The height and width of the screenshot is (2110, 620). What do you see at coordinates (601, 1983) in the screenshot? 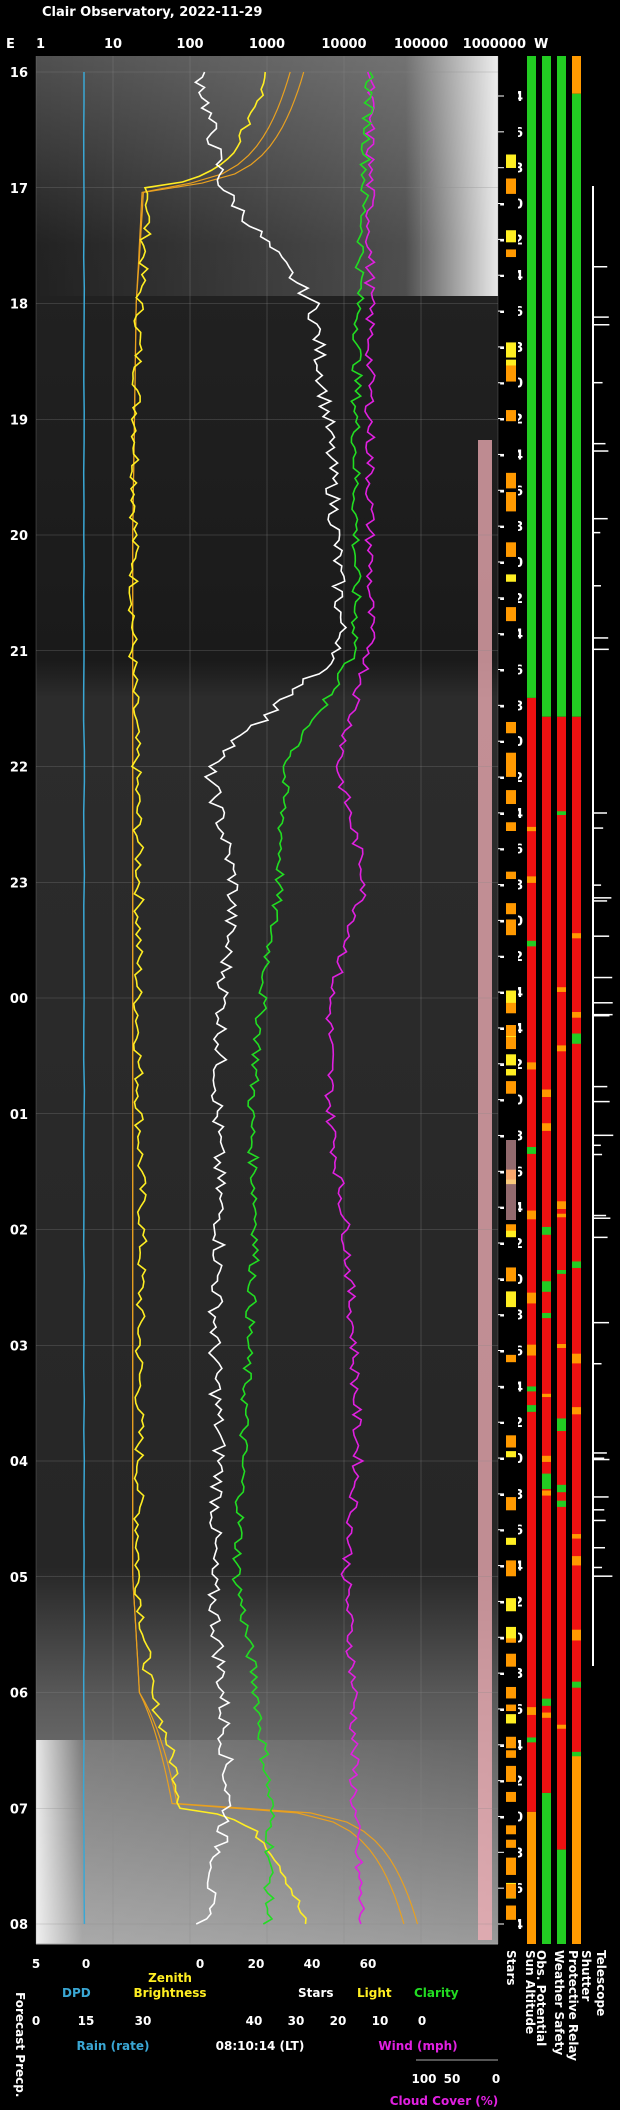
I see `telescope-label: Telescope` at bounding box center [601, 1983].